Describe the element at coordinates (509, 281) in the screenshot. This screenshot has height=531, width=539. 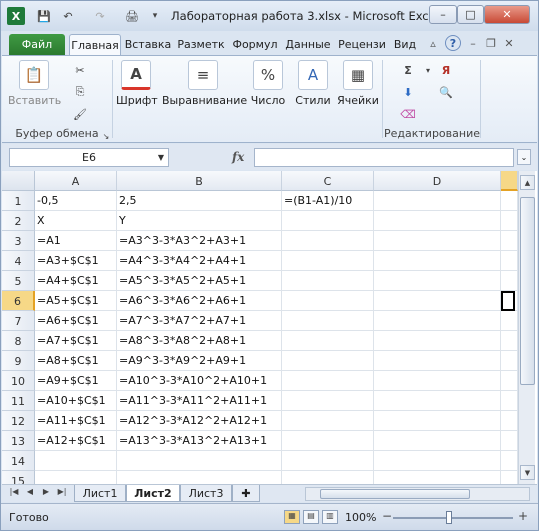
I see `cell-e5` at that location.